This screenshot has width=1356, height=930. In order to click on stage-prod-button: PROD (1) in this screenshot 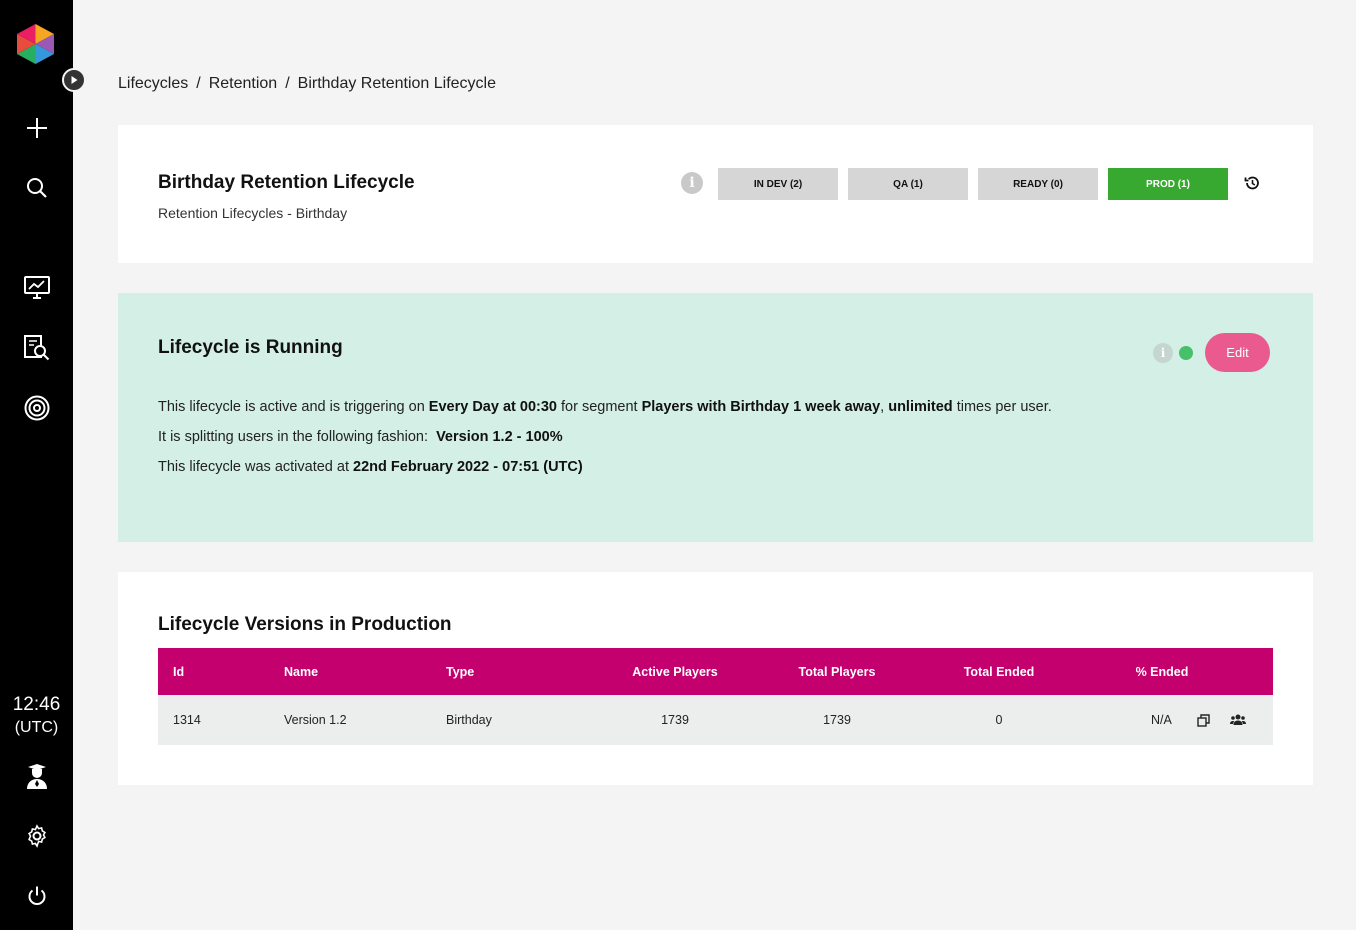, I will do `click(1168, 184)`.